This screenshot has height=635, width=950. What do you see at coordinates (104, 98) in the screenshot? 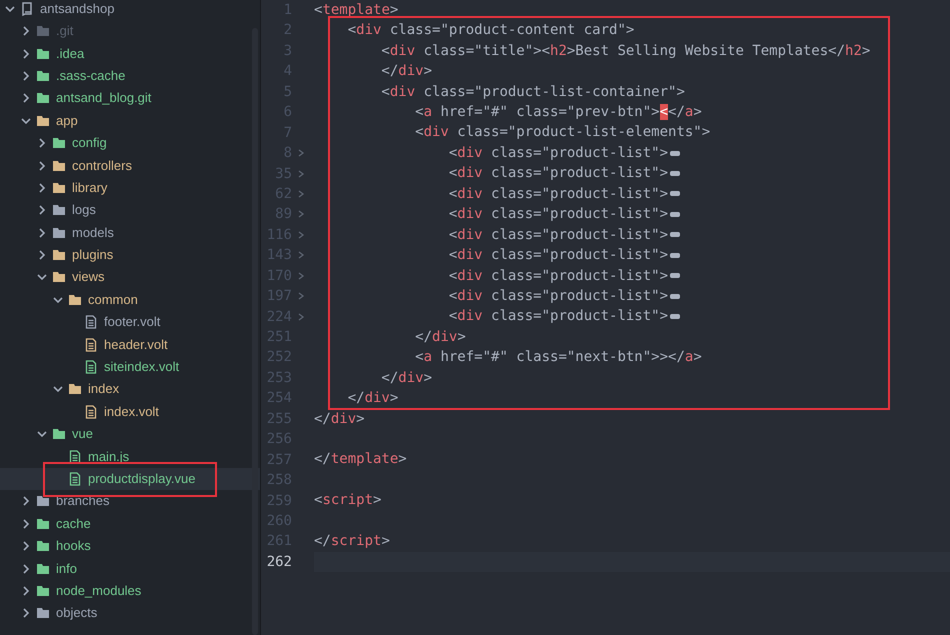
I see `folder-name: antsand_blog.git` at bounding box center [104, 98].